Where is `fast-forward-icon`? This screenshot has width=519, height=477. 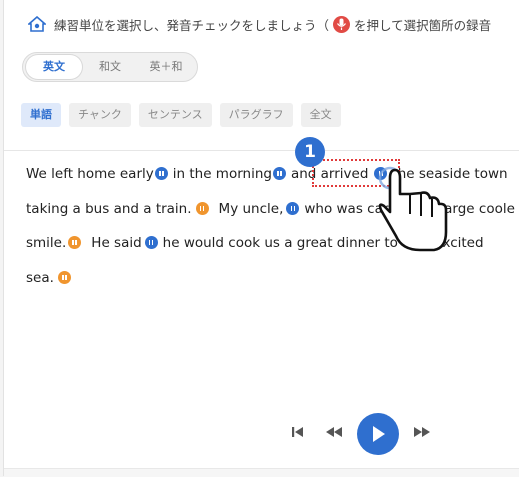 fast-forward-icon is located at coordinates (422, 434).